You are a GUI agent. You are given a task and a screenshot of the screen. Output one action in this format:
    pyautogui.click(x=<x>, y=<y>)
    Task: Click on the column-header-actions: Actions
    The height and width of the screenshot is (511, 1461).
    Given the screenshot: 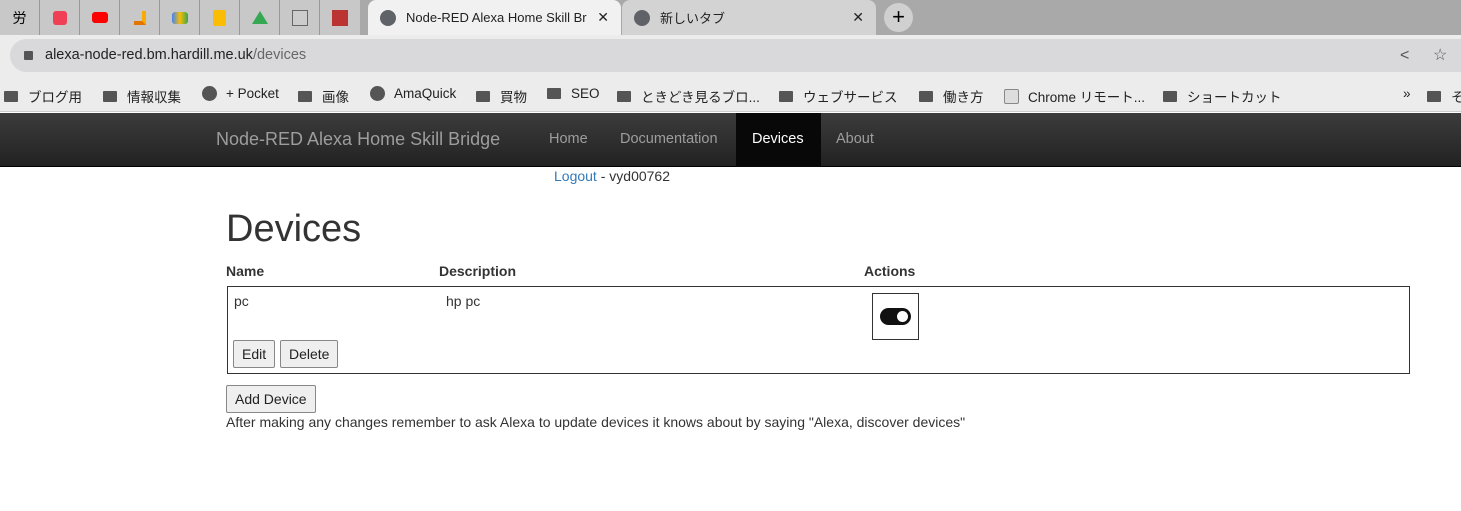 What is the action you would take?
    pyautogui.click(x=890, y=271)
    